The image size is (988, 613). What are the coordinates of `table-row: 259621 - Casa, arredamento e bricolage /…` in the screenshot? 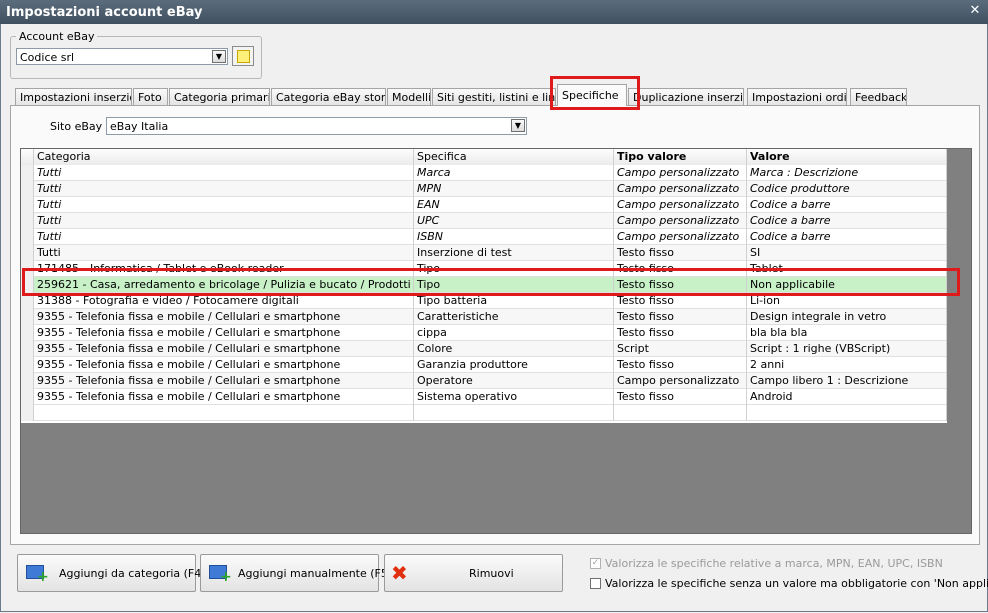 It's located at (484, 285).